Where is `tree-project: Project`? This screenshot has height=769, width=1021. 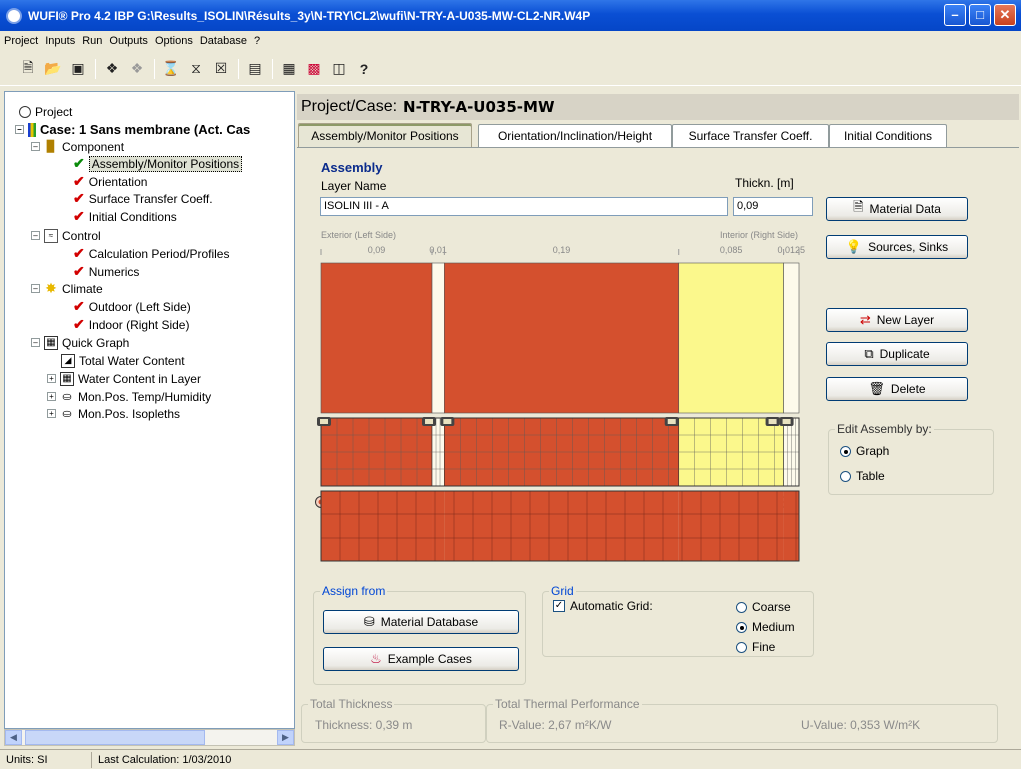 tree-project: Project is located at coordinates (45, 111).